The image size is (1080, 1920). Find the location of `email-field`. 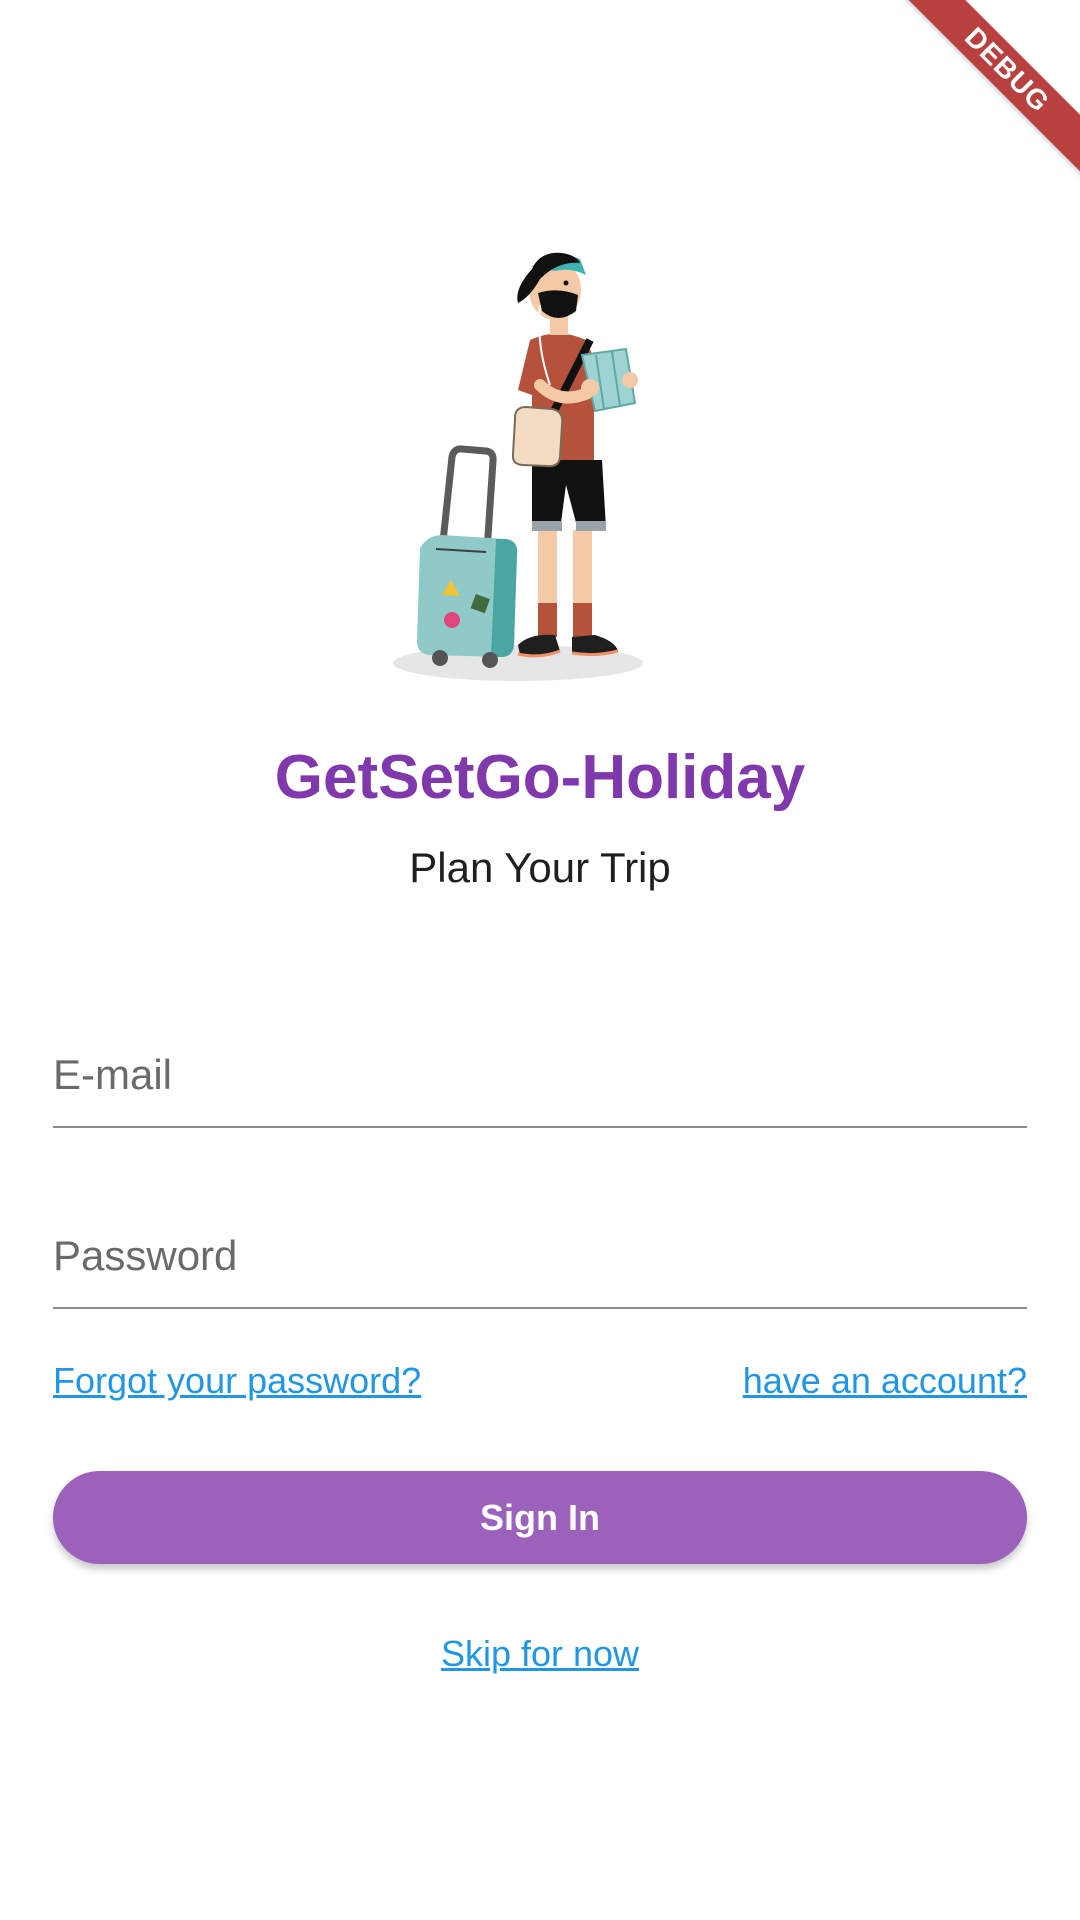

email-field is located at coordinates (540, 1079).